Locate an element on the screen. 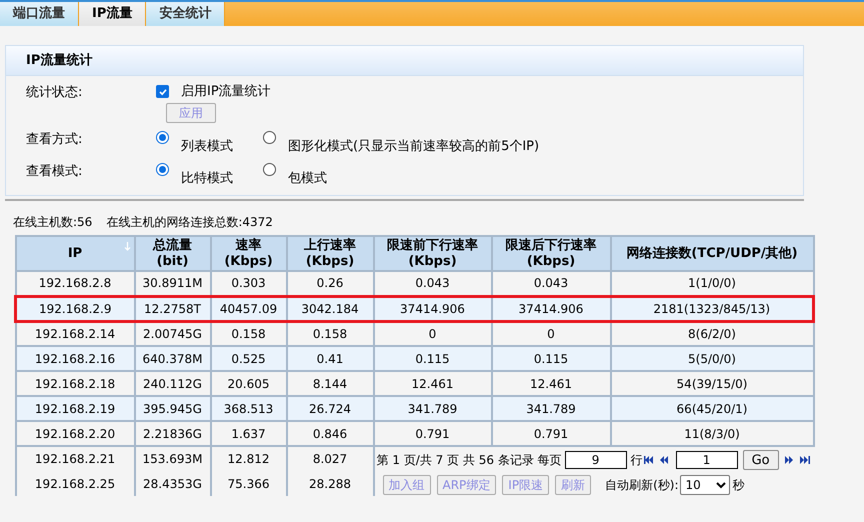 This screenshot has height=522, width=864. page-info: 第 1 页/共 7 页 共 56 条记录 每页 is located at coordinates (469, 460).